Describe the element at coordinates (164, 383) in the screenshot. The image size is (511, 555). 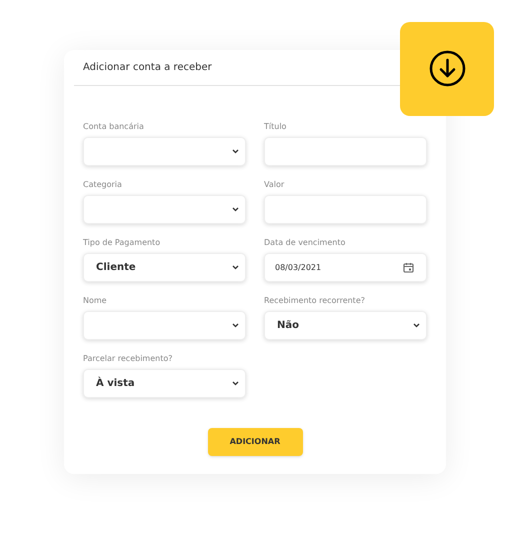
I see `select-field: À vista` at that location.